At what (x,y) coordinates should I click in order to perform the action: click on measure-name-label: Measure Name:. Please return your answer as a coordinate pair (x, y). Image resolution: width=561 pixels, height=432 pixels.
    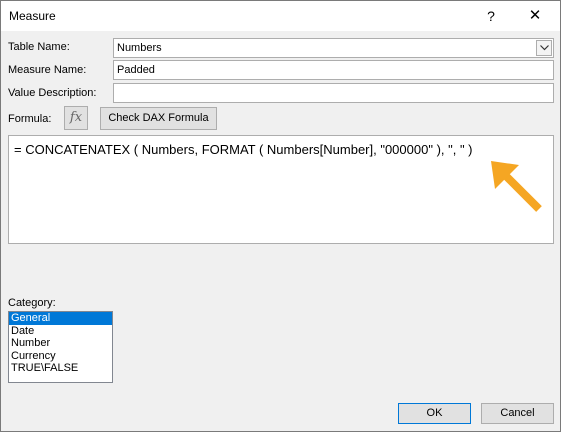
    Looking at the image, I should click on (47, 70).